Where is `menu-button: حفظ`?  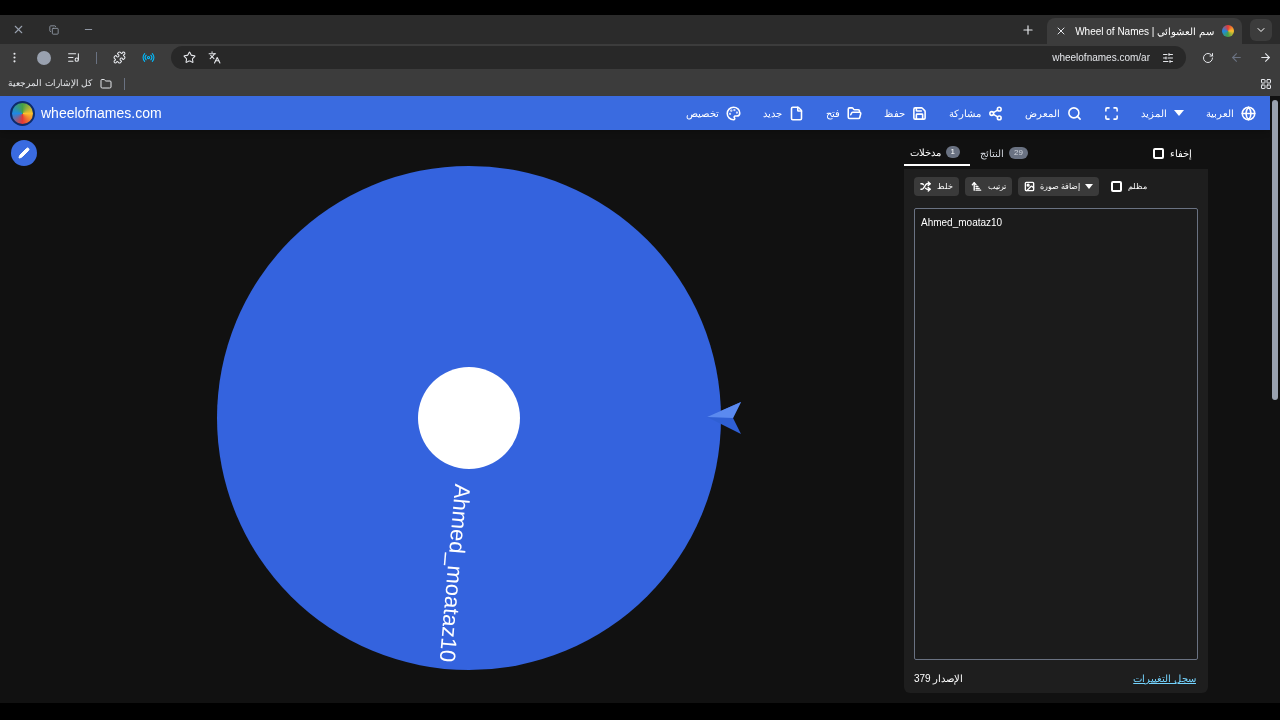
menu-button: حفظ is located at coordinates (905, 113).